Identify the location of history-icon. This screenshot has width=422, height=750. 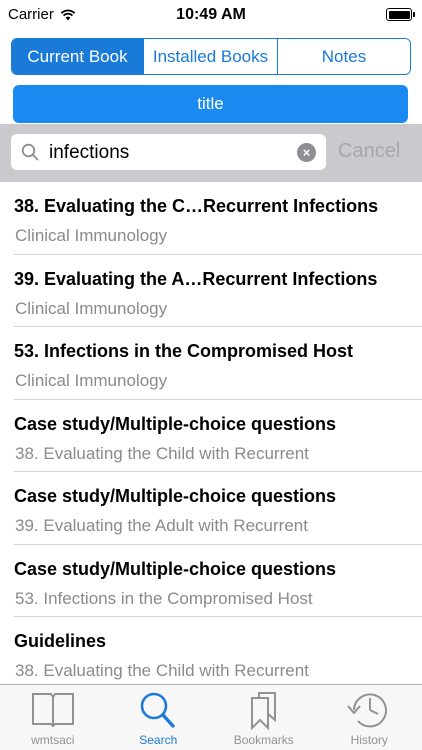
(367, 710).